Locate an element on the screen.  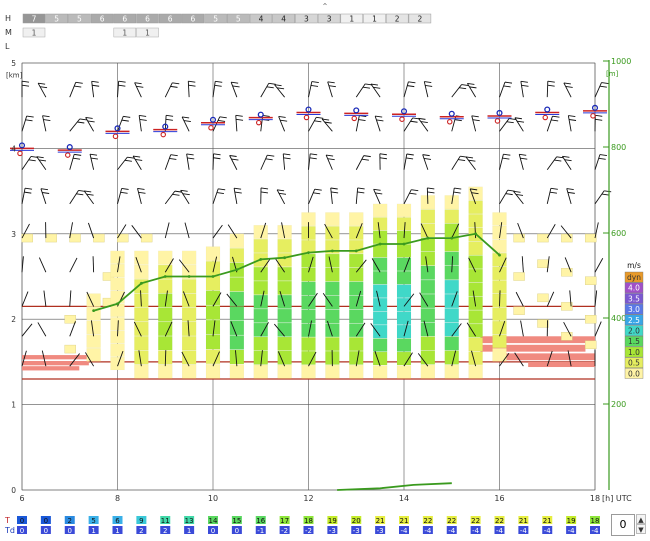
stratus-block is located at coordinates (51, 368).